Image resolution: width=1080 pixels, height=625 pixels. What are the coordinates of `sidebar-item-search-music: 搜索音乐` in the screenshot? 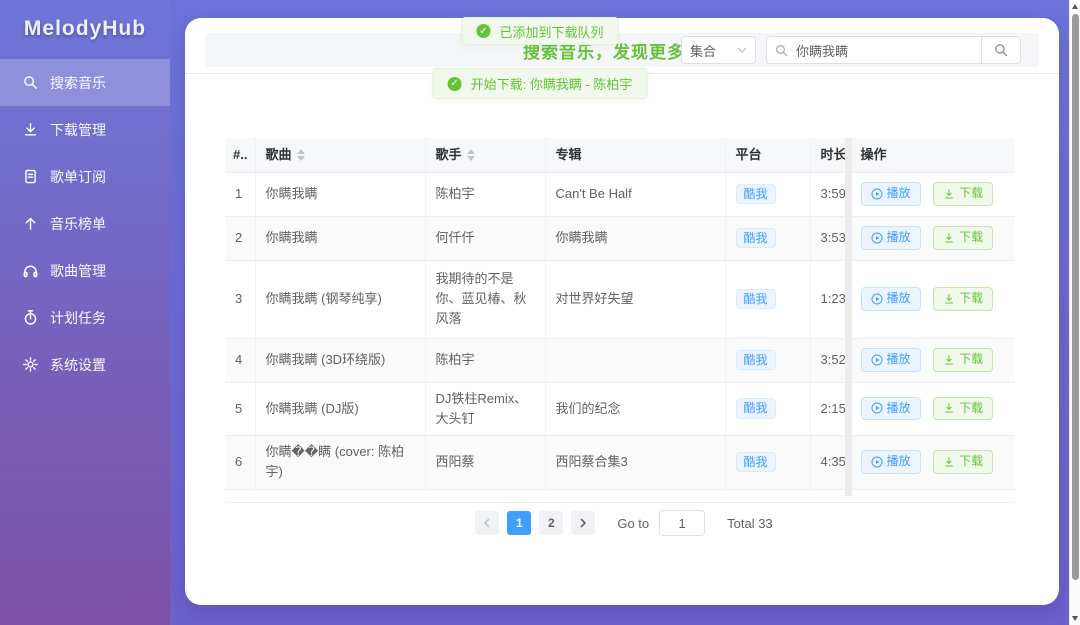 It's located at (85, 82).